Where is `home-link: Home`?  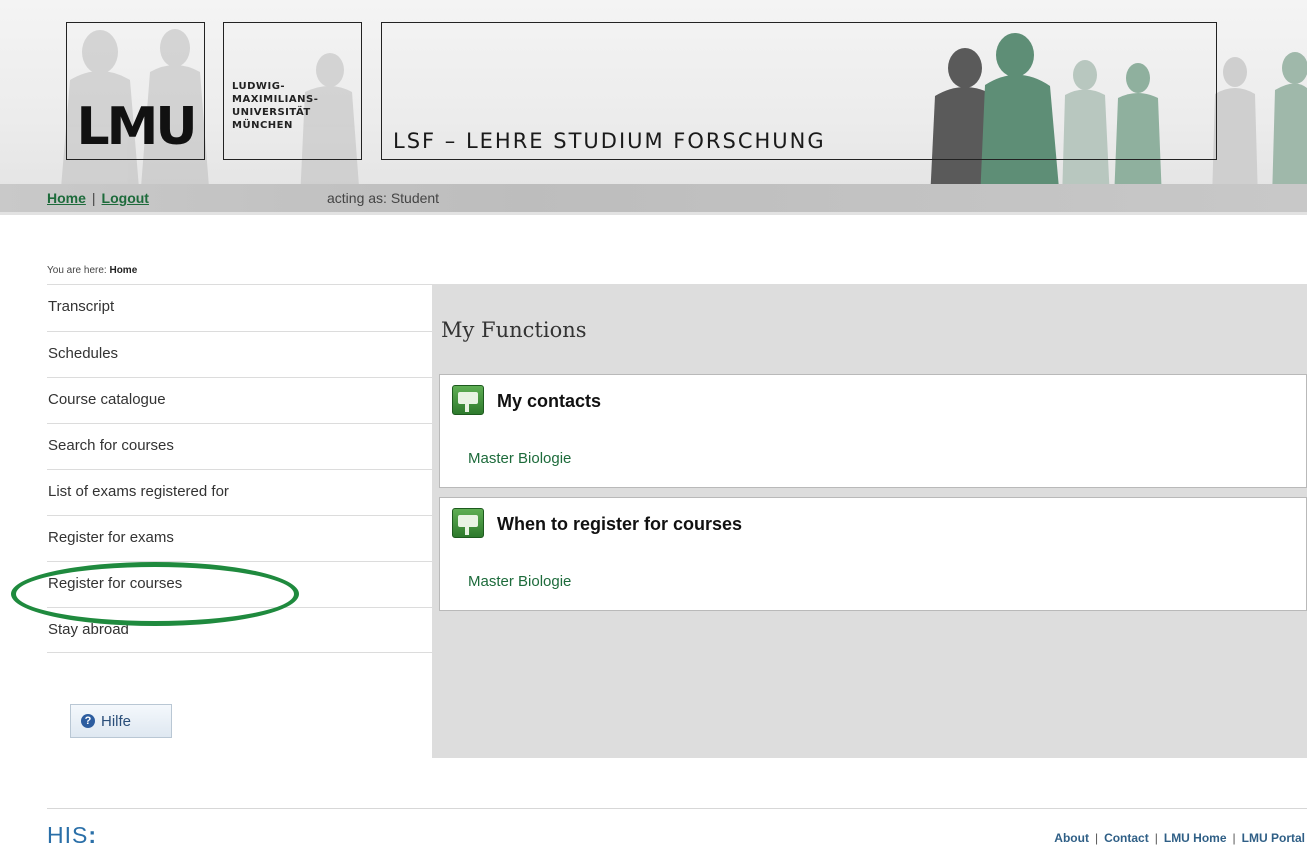 home-link: Home is located at coordinates (66, 198).